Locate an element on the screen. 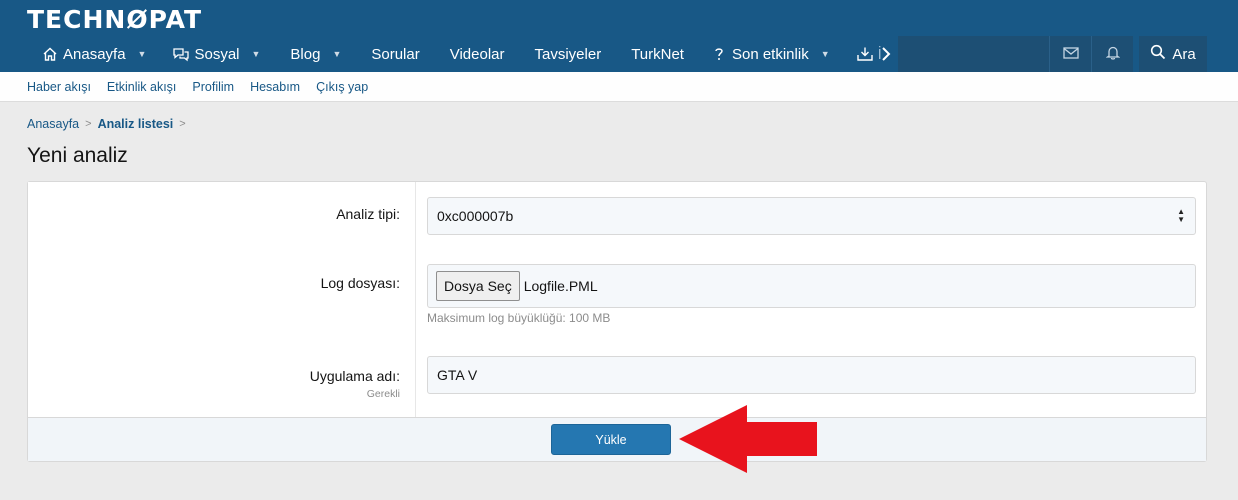  app-name-label: Uygulama adı: is located at coordinates (354, 376).